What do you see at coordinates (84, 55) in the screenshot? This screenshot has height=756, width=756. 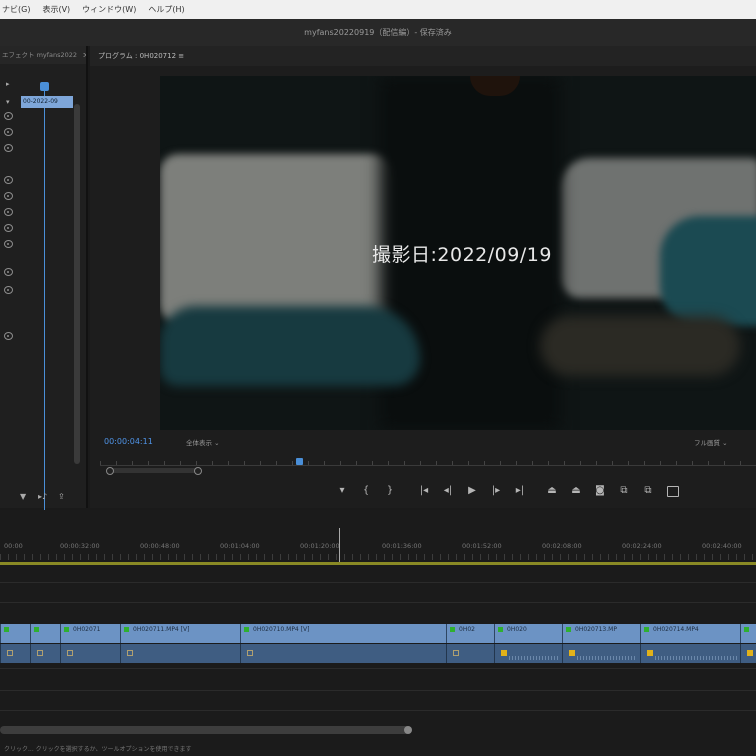 I see `panel-menu-icon: ≫` at bounding box center [84, 55].